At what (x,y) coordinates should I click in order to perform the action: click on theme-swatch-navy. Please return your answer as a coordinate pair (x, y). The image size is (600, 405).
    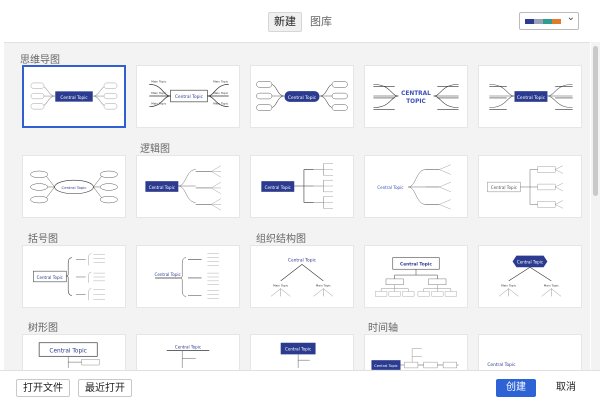
    Looking at the image, I should click on (529, 21).